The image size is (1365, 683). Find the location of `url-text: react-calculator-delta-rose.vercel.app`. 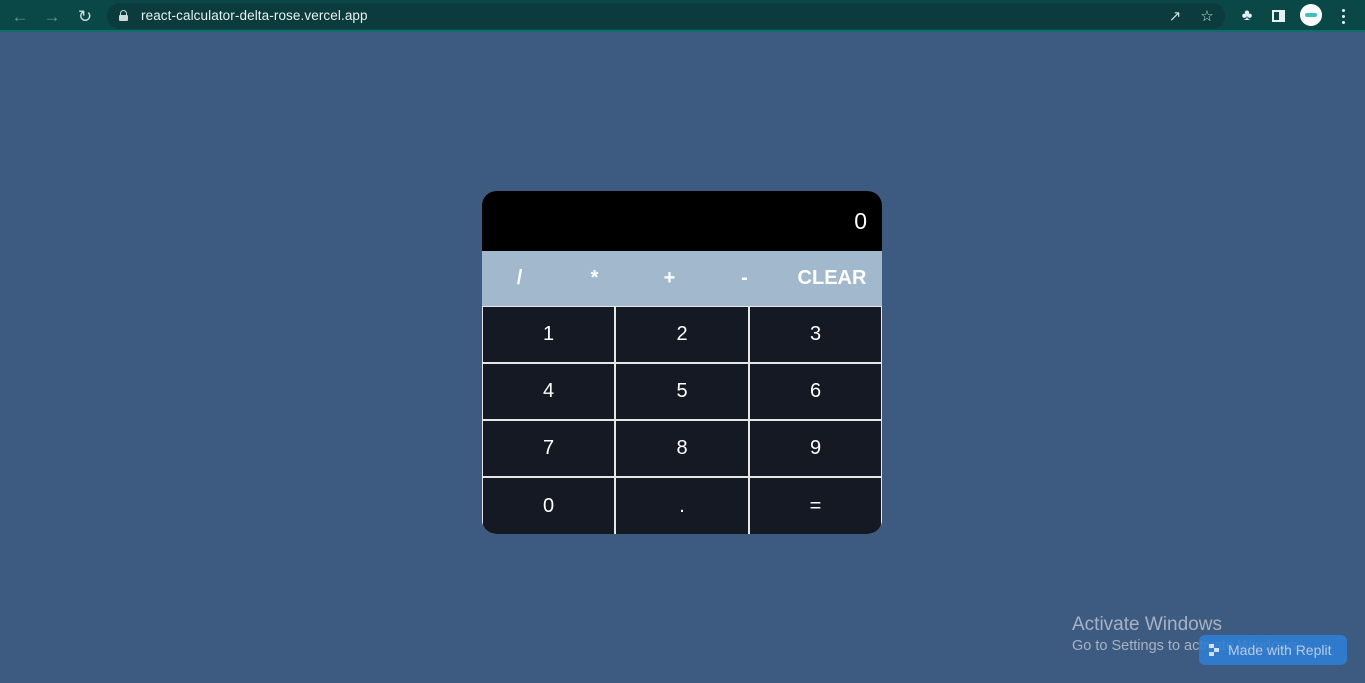

url-text: react-calculator-delta-rose.vercel.app is located at coordinates (254, 15).